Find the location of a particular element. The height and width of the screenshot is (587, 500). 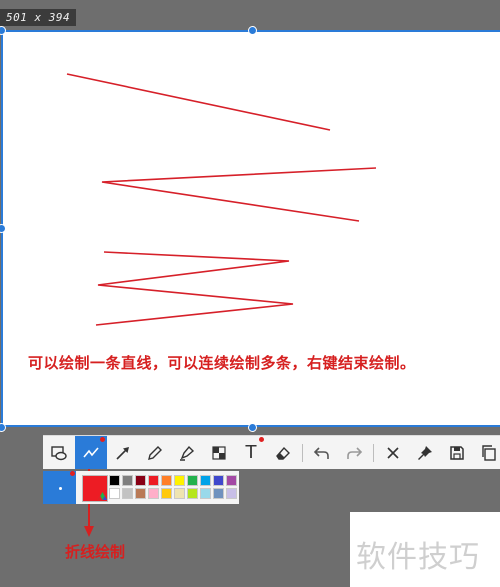

mosaic-icon is located at coordinates (219, 452).